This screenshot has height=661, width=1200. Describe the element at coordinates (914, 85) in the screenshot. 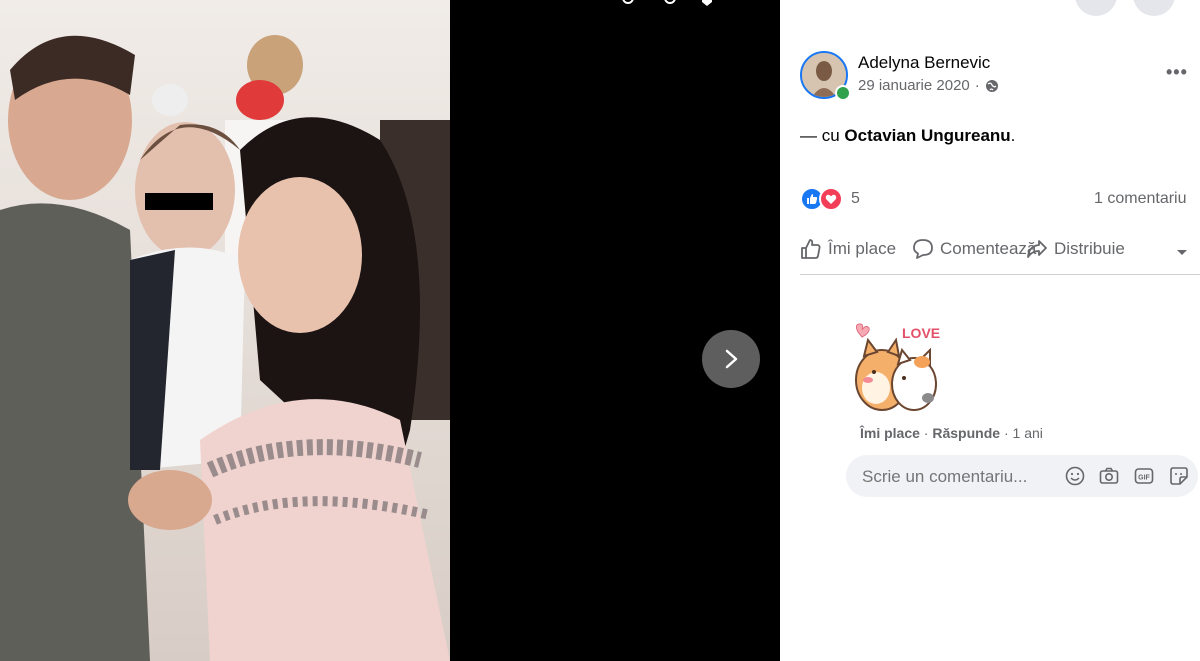

I see `post-date: 29 ianuarie 2020` at that location.